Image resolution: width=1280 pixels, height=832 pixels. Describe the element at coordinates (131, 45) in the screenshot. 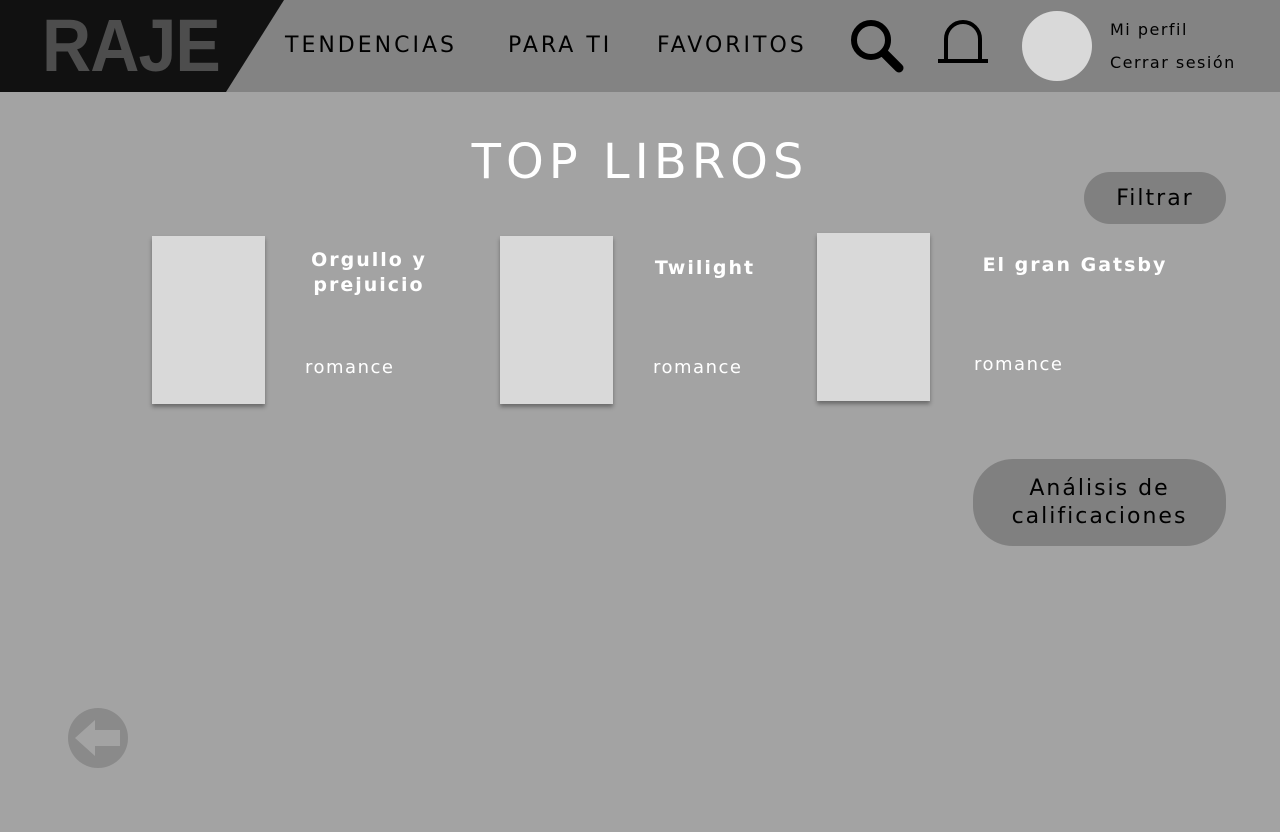

I see `logo-text: RAJE` at that location.